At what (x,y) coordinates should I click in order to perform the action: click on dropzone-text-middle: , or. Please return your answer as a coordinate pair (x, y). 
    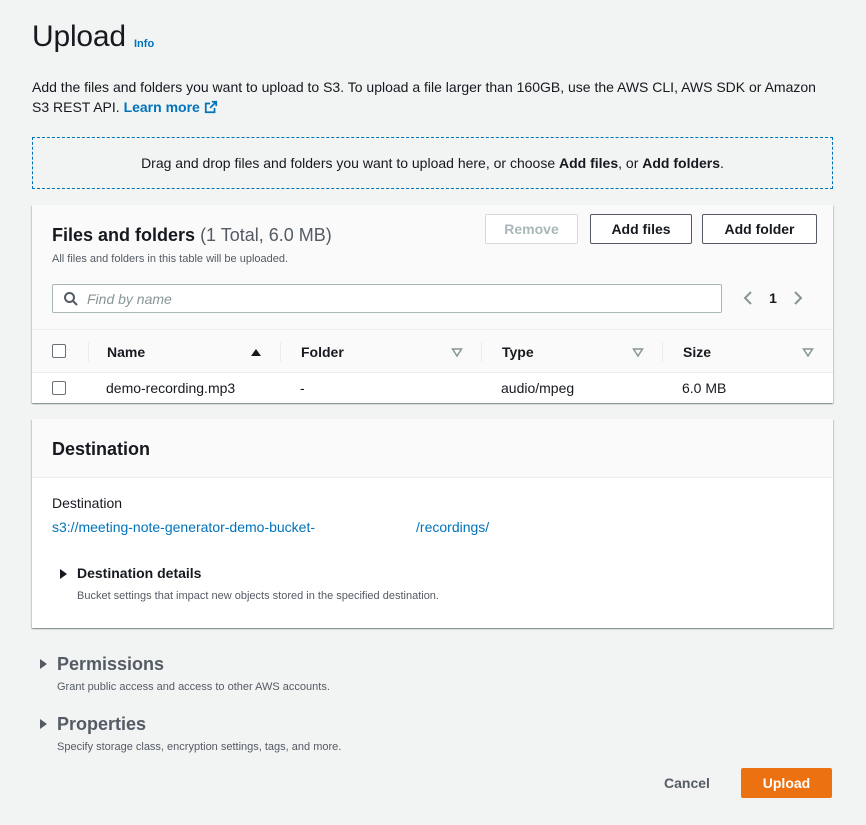
    Looking at the image, I should click on (630, 163).